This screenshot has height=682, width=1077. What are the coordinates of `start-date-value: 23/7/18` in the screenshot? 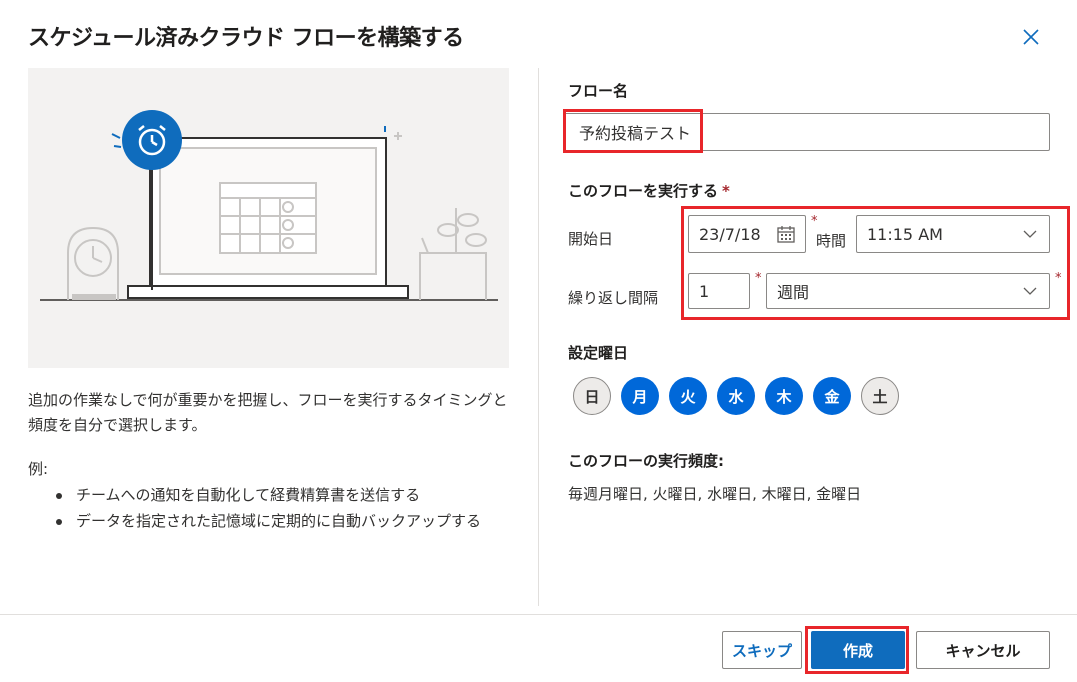 It's located at (730, 234).